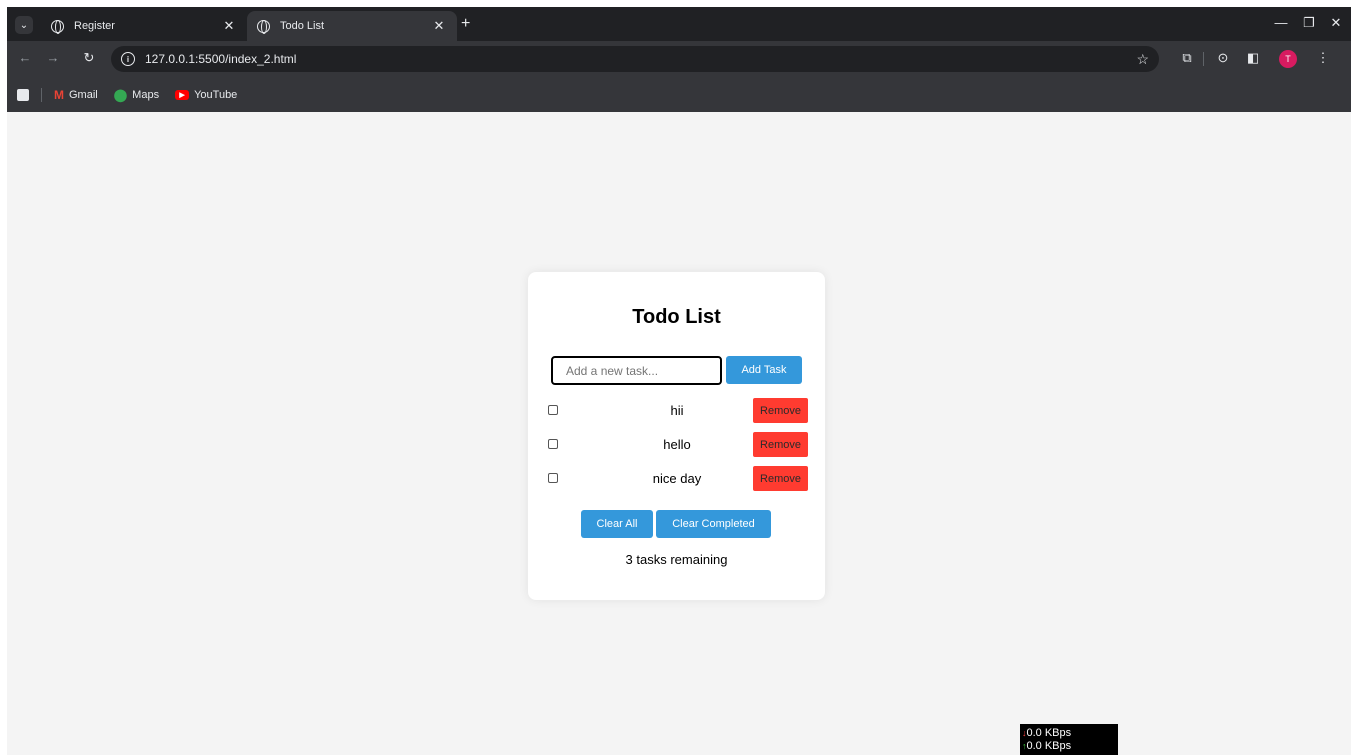 The width and height of the screenshot is (1351, 755). I want to click on tab-bar: ⌄ Register ✕ Todo List ✕ + — ❐ ✕, so click(679, 24).